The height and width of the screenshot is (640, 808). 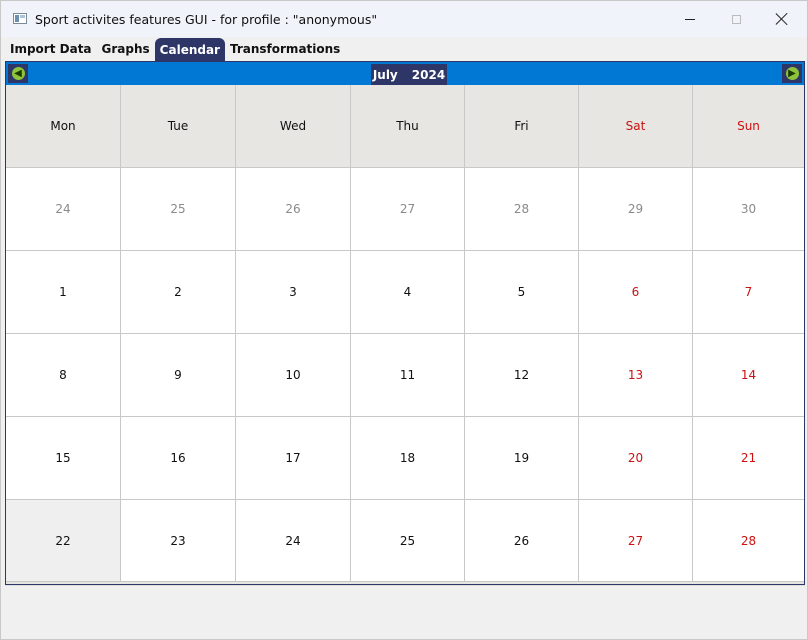 I want to click on week-row: 22 23 24 25 26 27 28, so click(x=405, y=541).